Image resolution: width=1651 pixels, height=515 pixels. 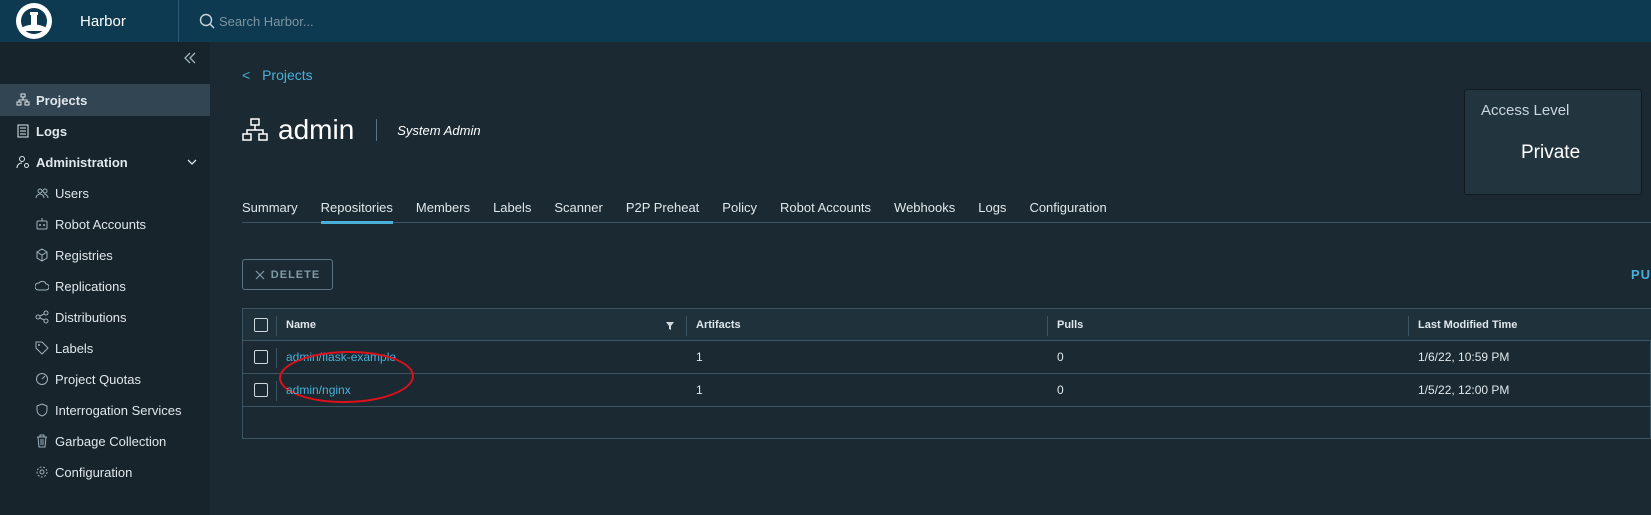 I want to click on column-header-name: Name, so click(x=301, y=324).